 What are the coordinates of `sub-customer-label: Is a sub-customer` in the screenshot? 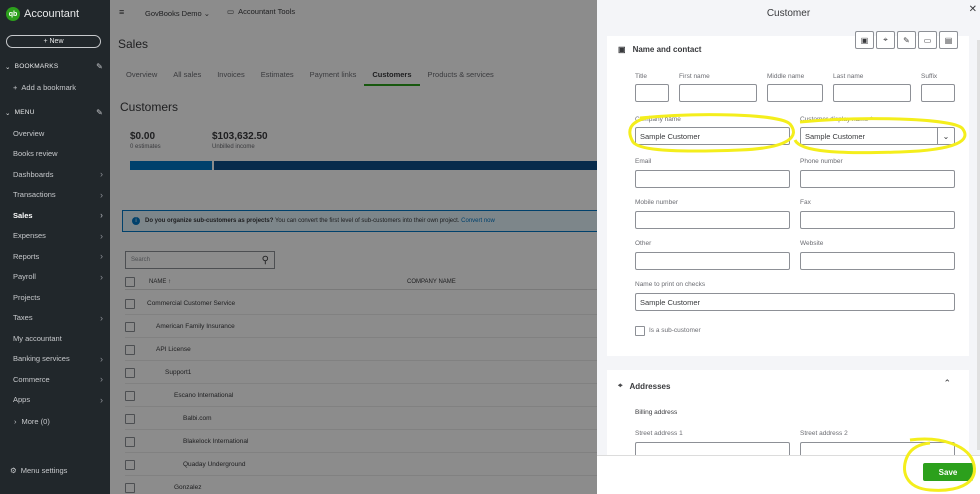 It's located at (675, 330).